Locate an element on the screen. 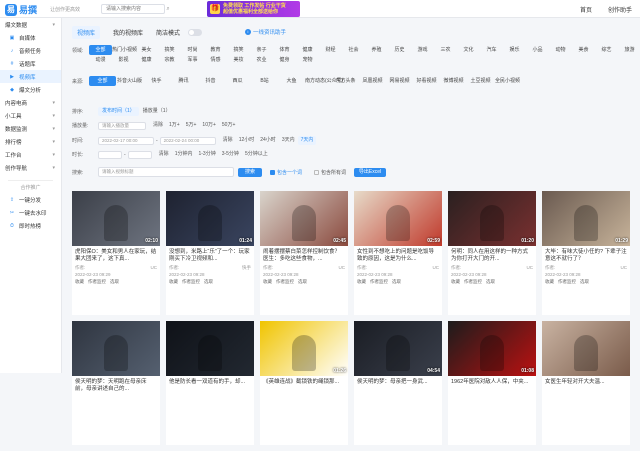 The image size is (640, 451). search-button: 搜索 is located at coordinates (250, 172).